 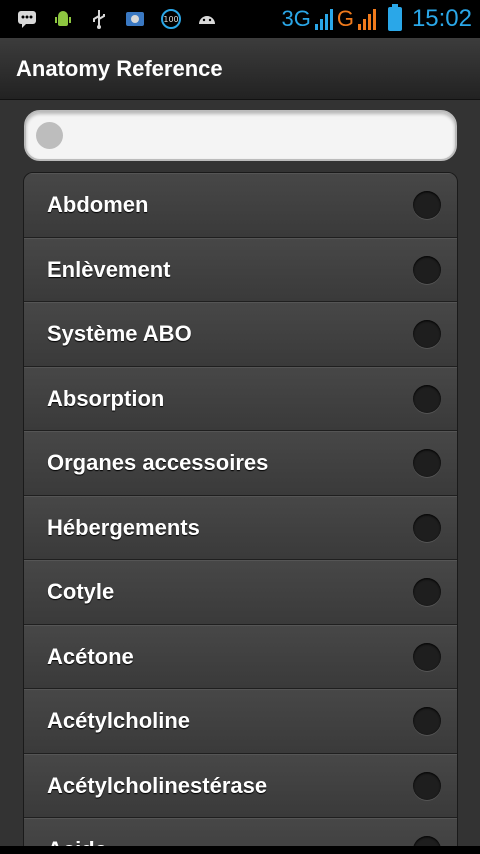 What do you see at coordinates (119, 68) in the screenshot?
I see `page-title: Anatomy Reference` at bounding box center [119, 68].